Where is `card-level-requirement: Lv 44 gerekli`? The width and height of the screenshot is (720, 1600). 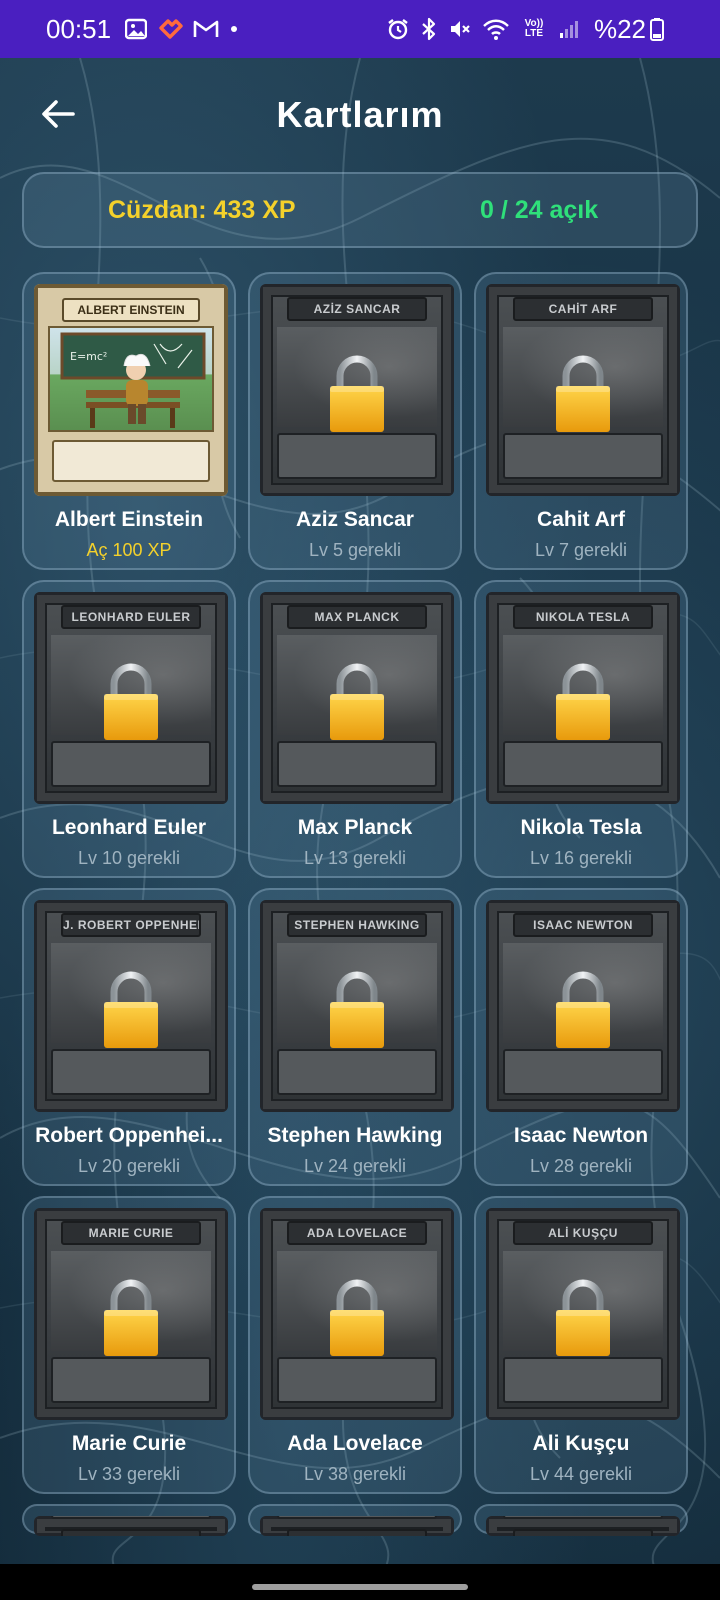
card-level-requirement: Lv 44 gerekli is located at coordinates (581, 1474).